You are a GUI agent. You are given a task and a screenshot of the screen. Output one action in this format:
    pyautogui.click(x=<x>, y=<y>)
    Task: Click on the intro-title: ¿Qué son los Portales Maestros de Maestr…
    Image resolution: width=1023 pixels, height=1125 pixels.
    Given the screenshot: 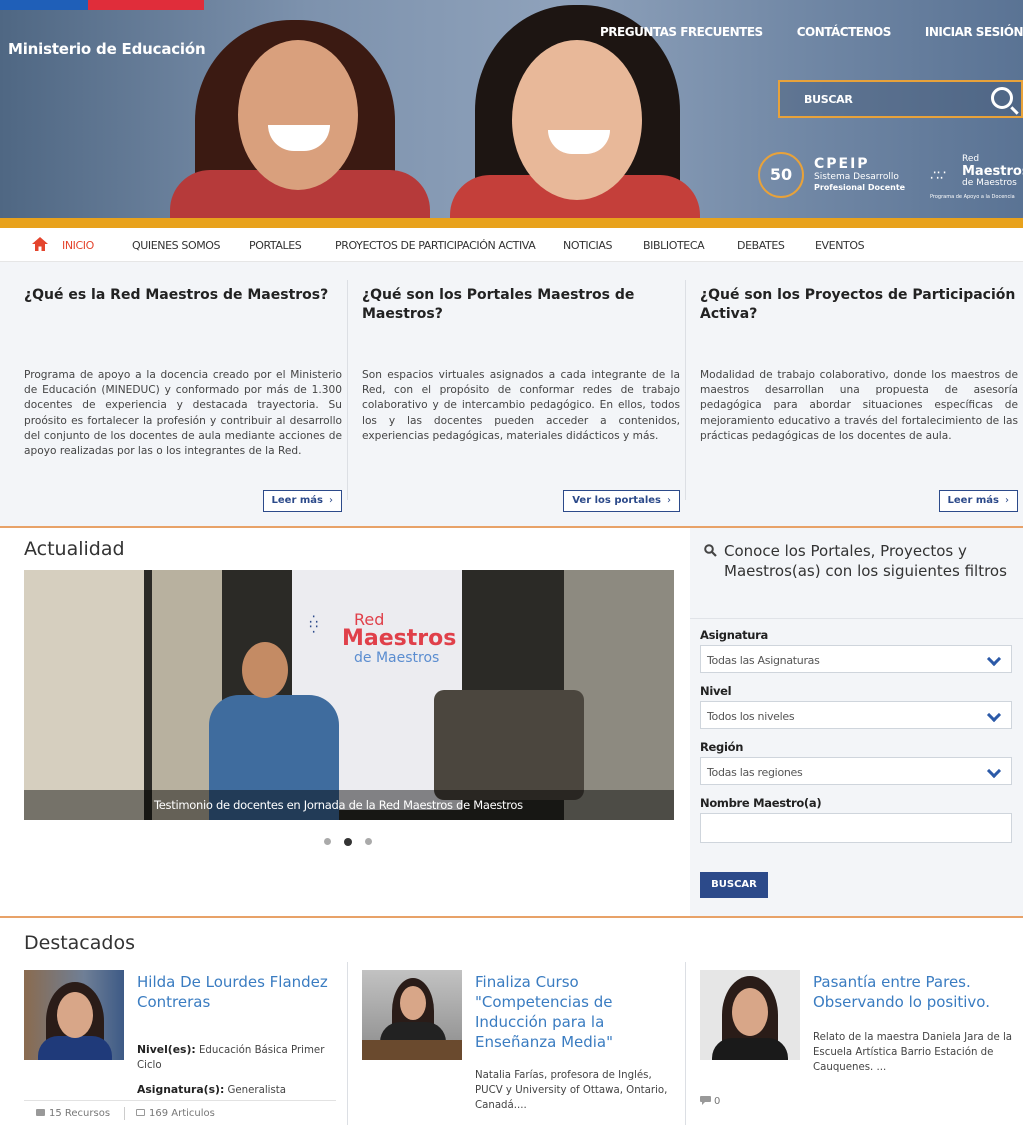 What is the action you would take?
    pyautogui.click(x=498, y=304)
    